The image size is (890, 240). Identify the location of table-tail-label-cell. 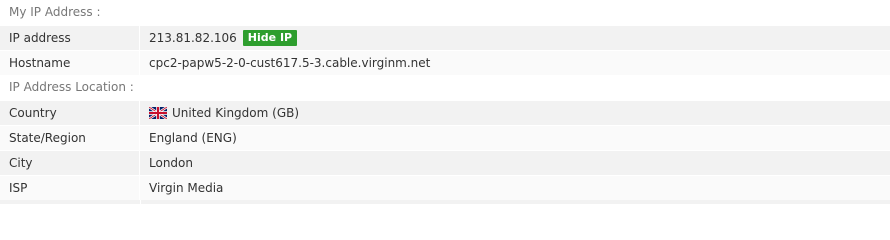
(70, 202).